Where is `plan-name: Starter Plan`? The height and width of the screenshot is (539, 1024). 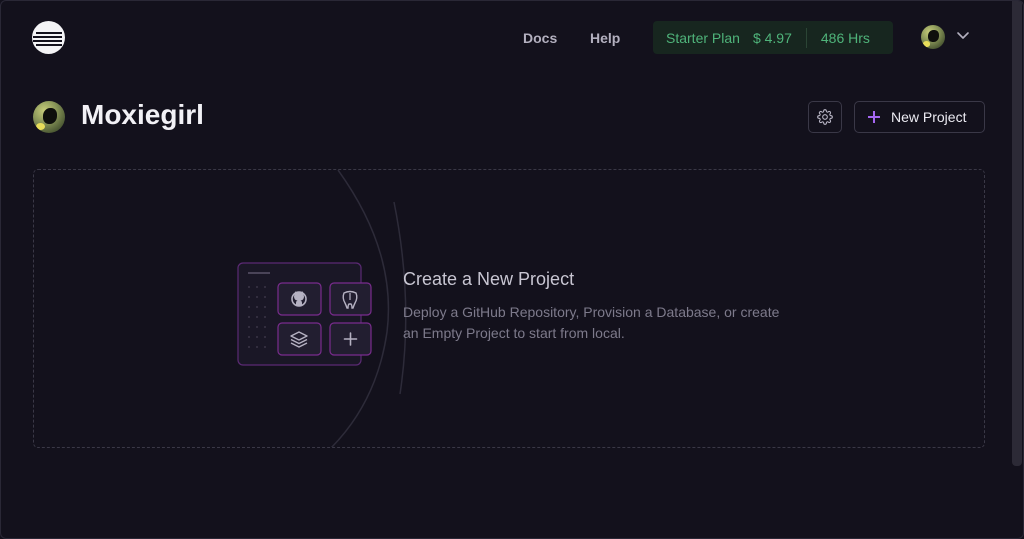 plan-name: Starter Plan is located at coordinates (703, 37).